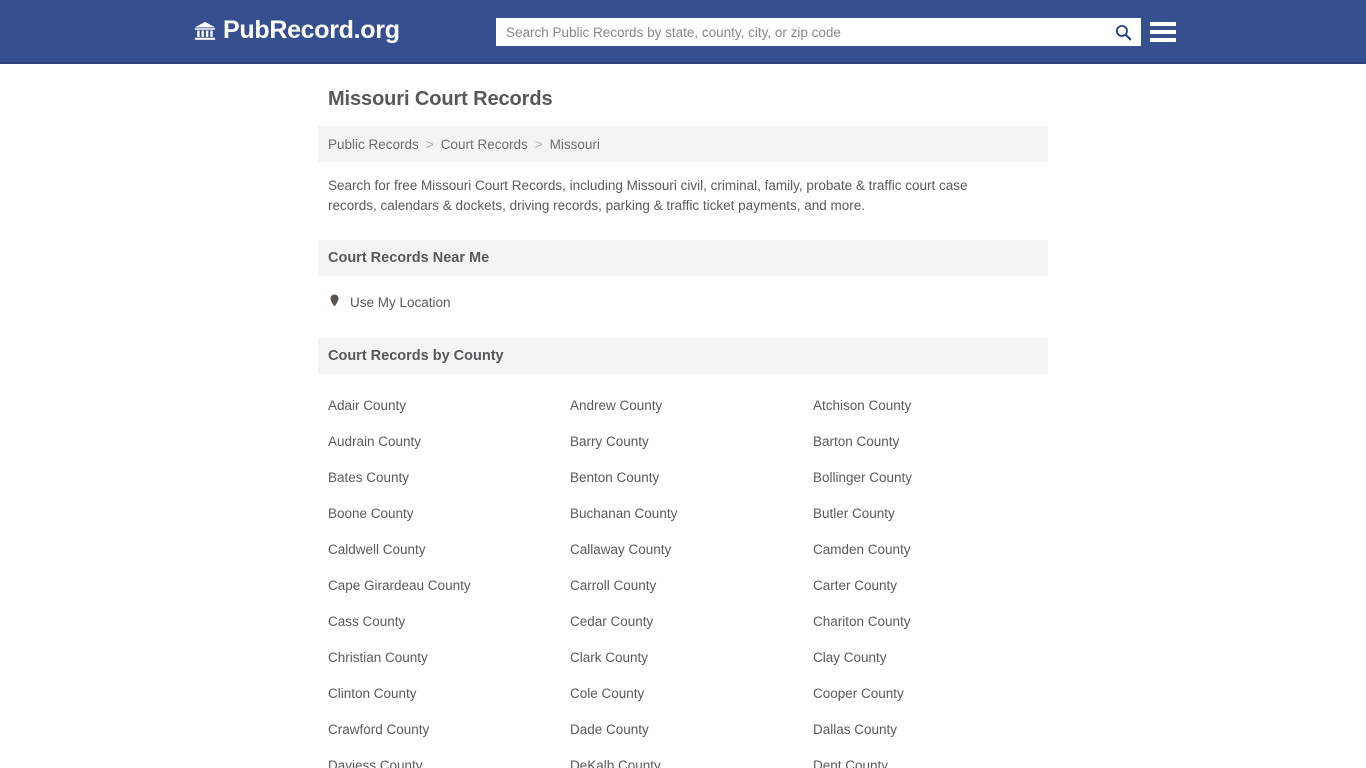  I want to click on county-link: Barton County, so click(935, 442).